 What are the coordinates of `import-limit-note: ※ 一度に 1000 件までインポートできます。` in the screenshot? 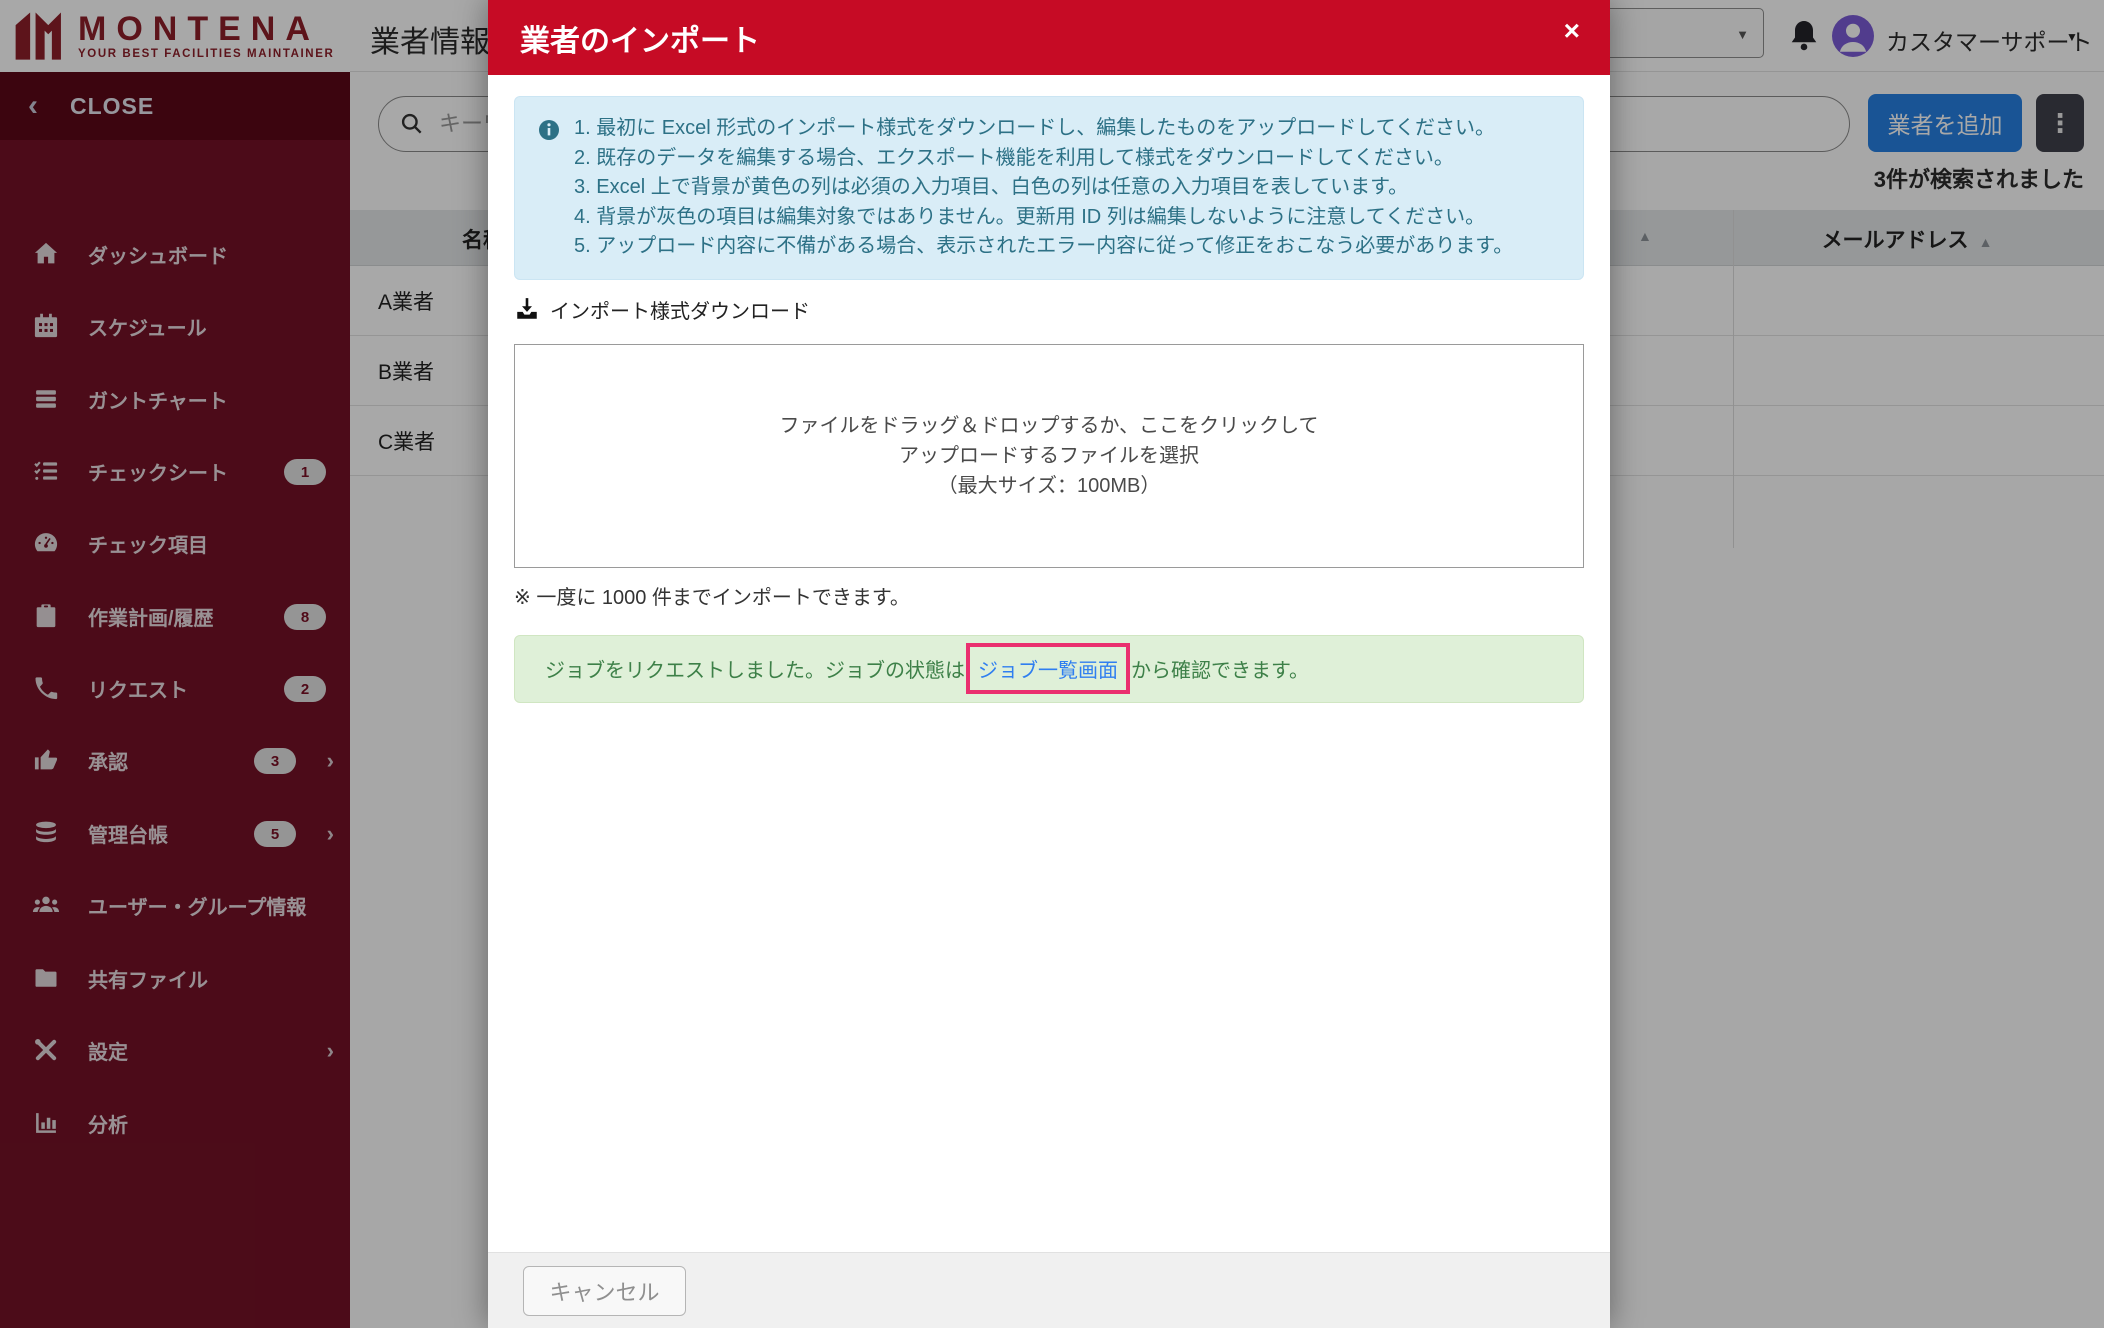 It's located at (712, 597).